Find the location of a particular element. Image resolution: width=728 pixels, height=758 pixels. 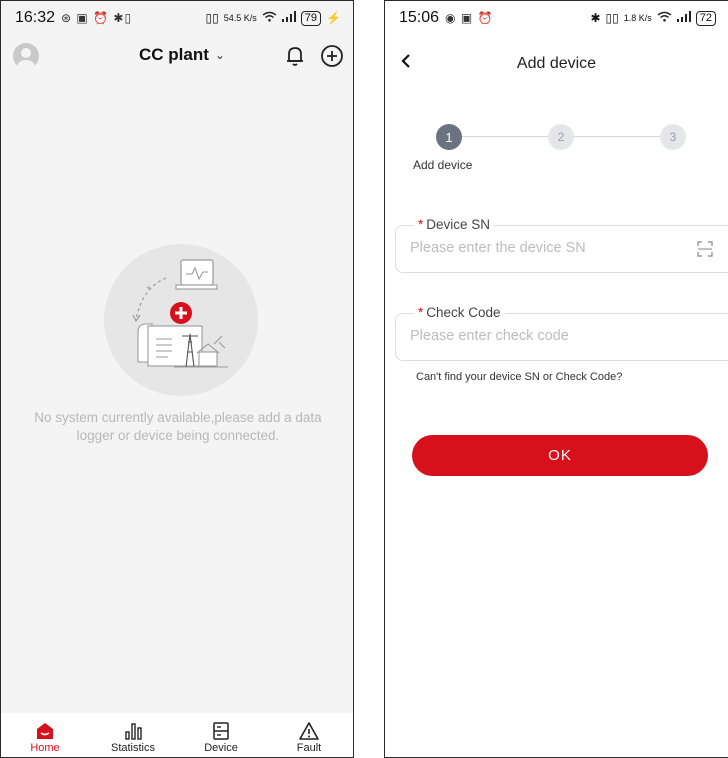

status-time: 16:32 is located at coordinates (35, 17).